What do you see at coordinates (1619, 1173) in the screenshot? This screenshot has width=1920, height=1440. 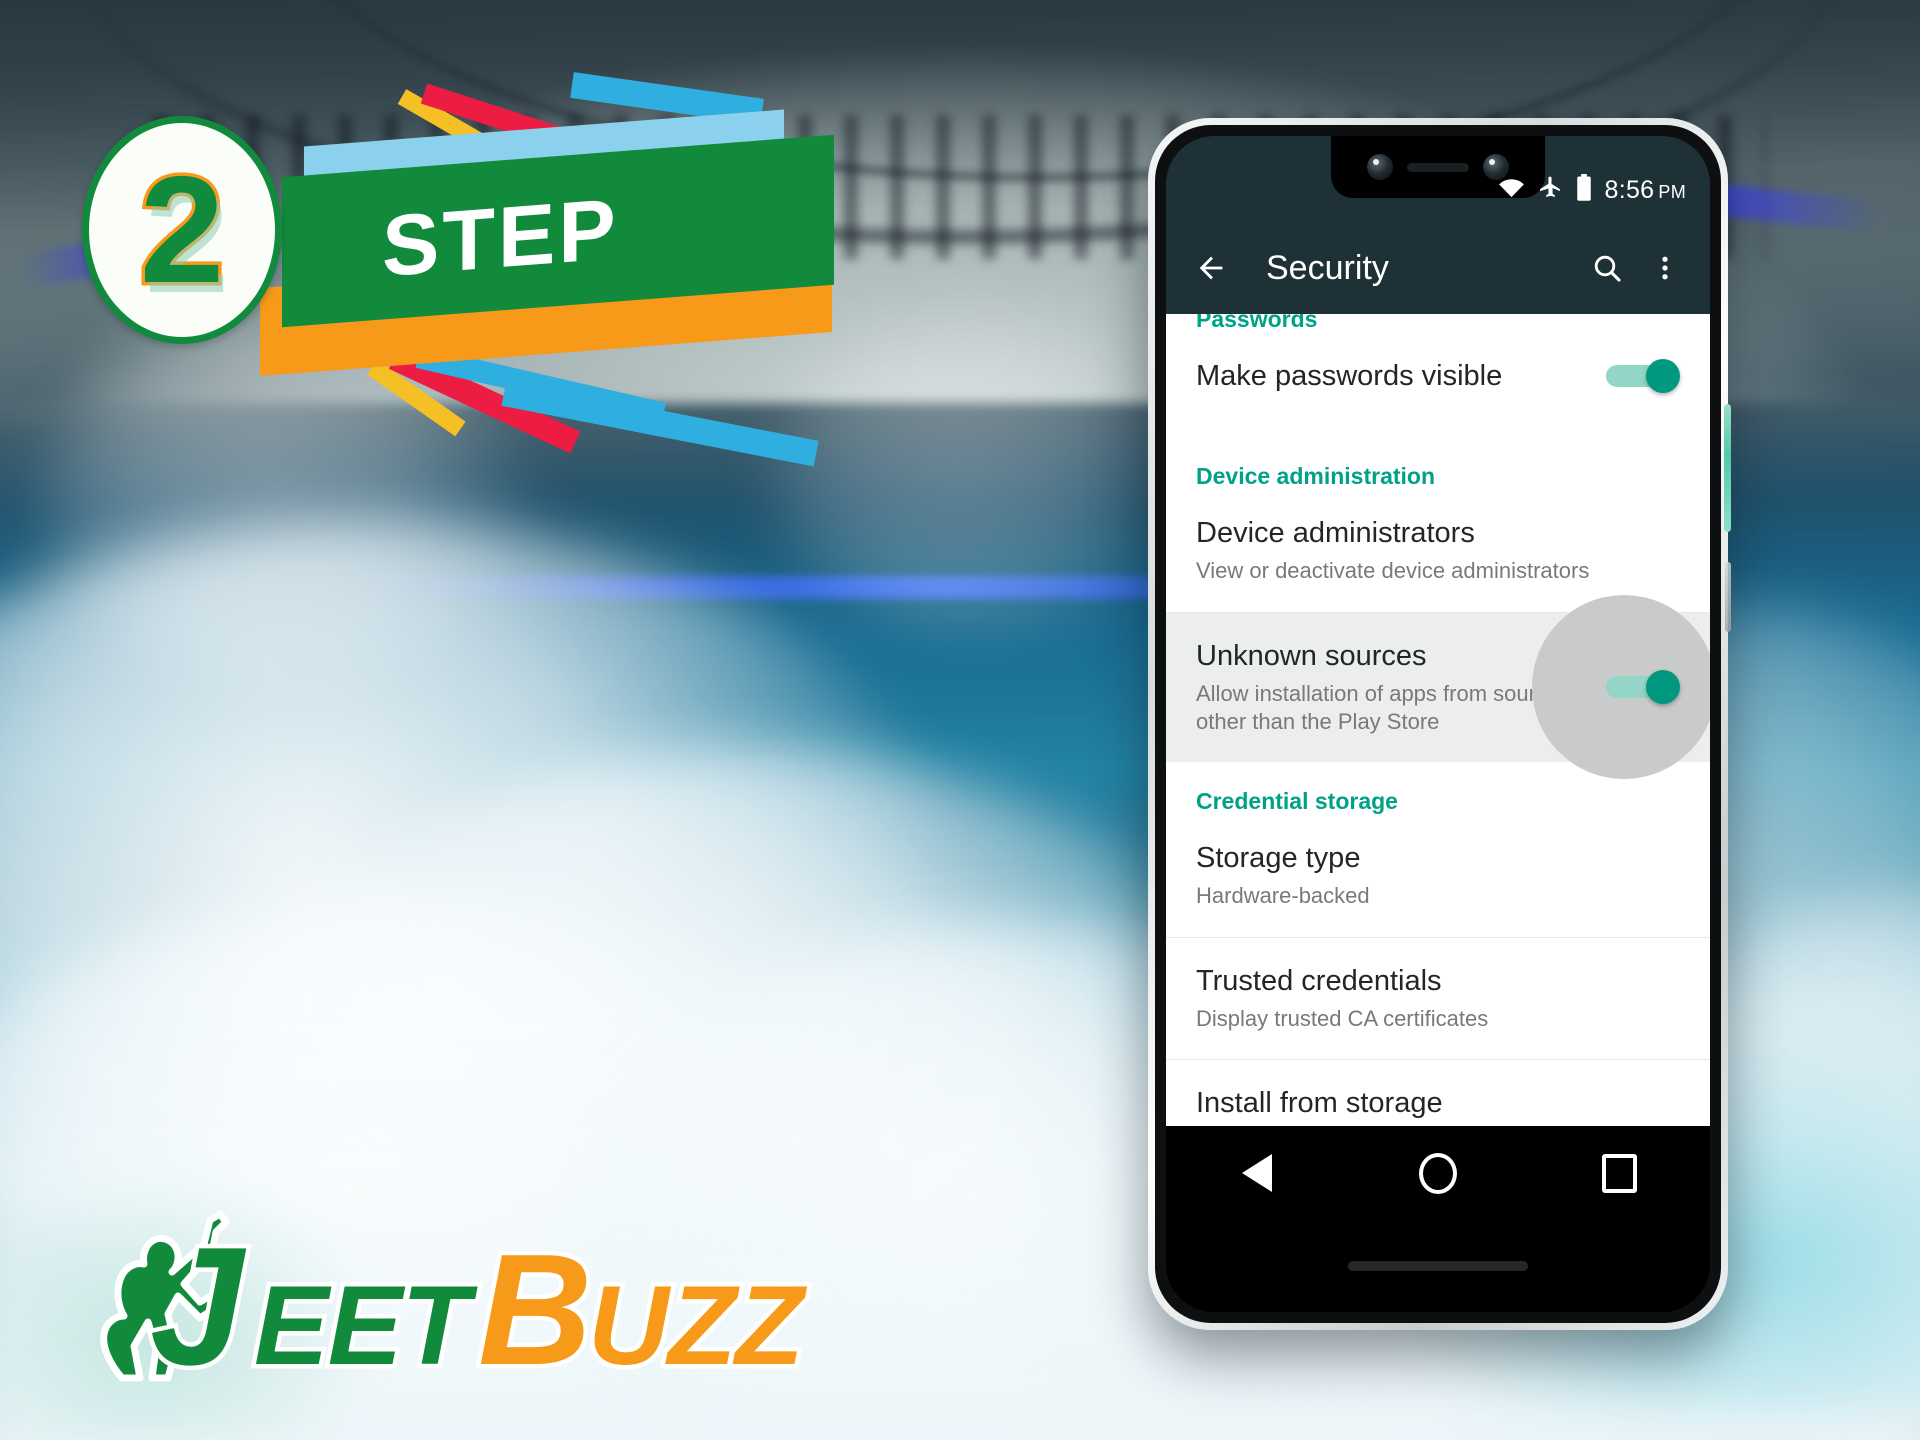 I see `nav-recents-square-icon` at bounding box center [1619, 1173].